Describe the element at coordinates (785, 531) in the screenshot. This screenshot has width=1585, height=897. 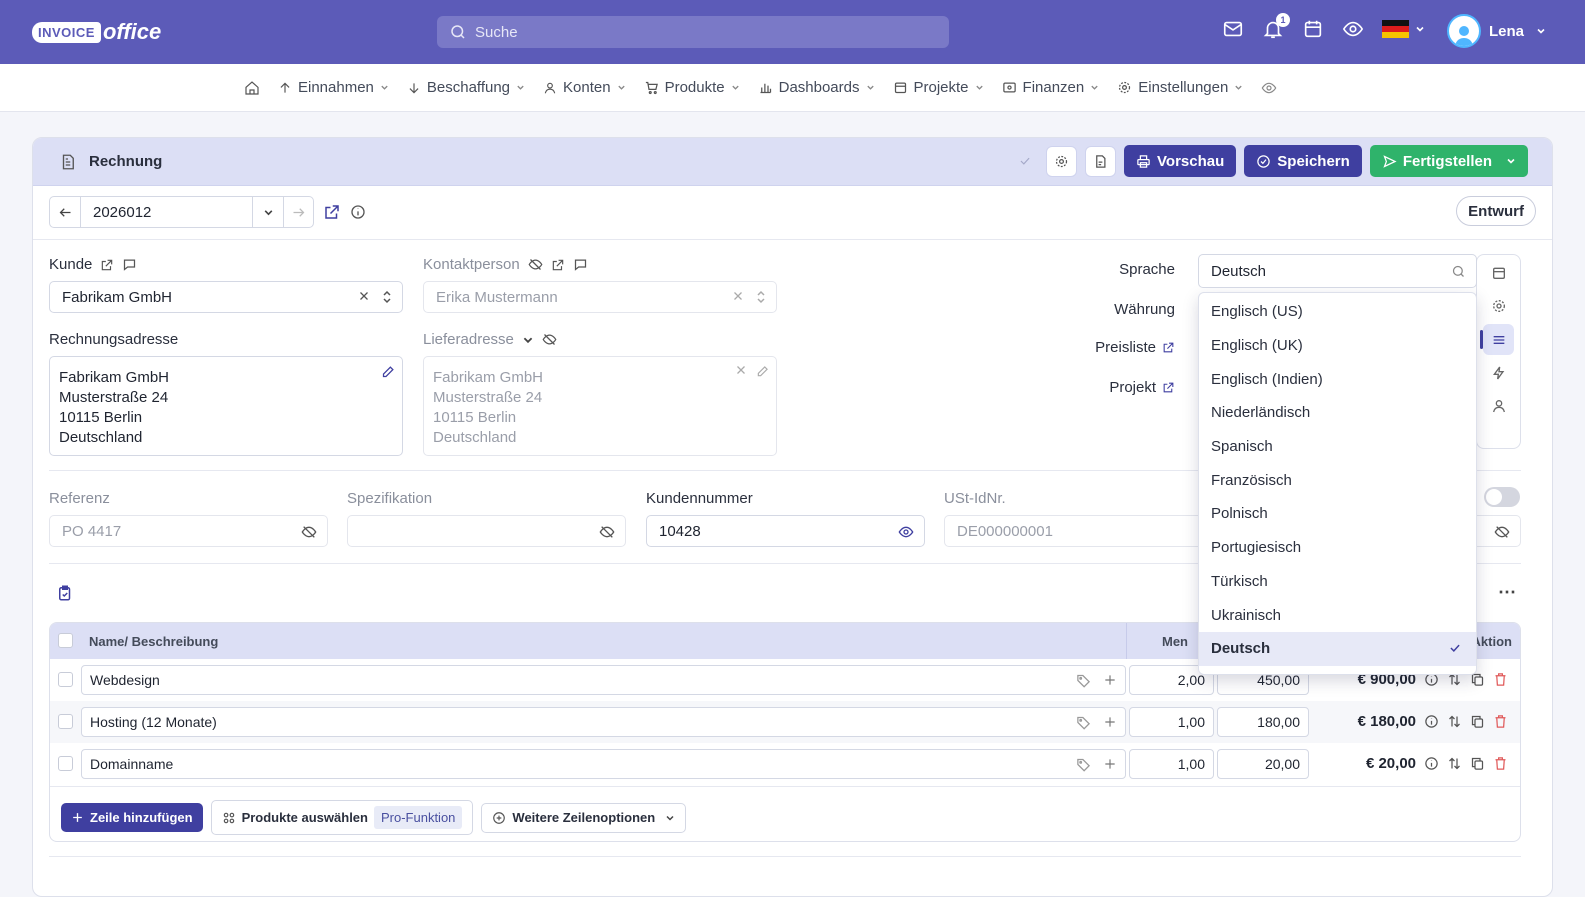
I see `customer-number-field: 10428` at that location.